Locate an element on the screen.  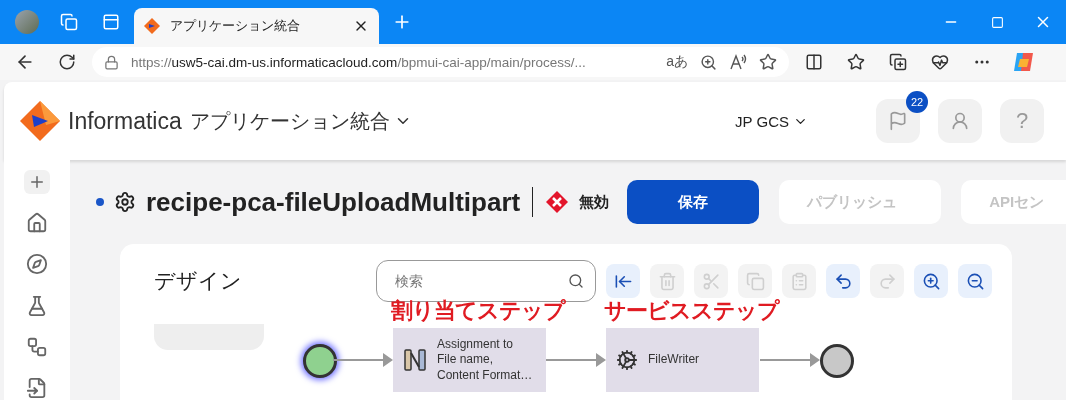
step-annotation: 割り当てステップ is located at coordinates (478, 311).